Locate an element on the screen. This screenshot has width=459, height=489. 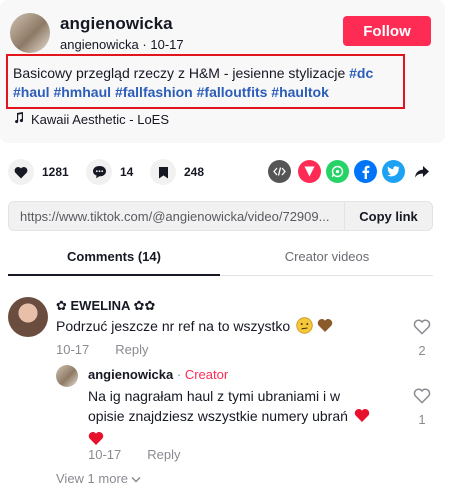
tab-indicator is located at coordinates (114, 275).